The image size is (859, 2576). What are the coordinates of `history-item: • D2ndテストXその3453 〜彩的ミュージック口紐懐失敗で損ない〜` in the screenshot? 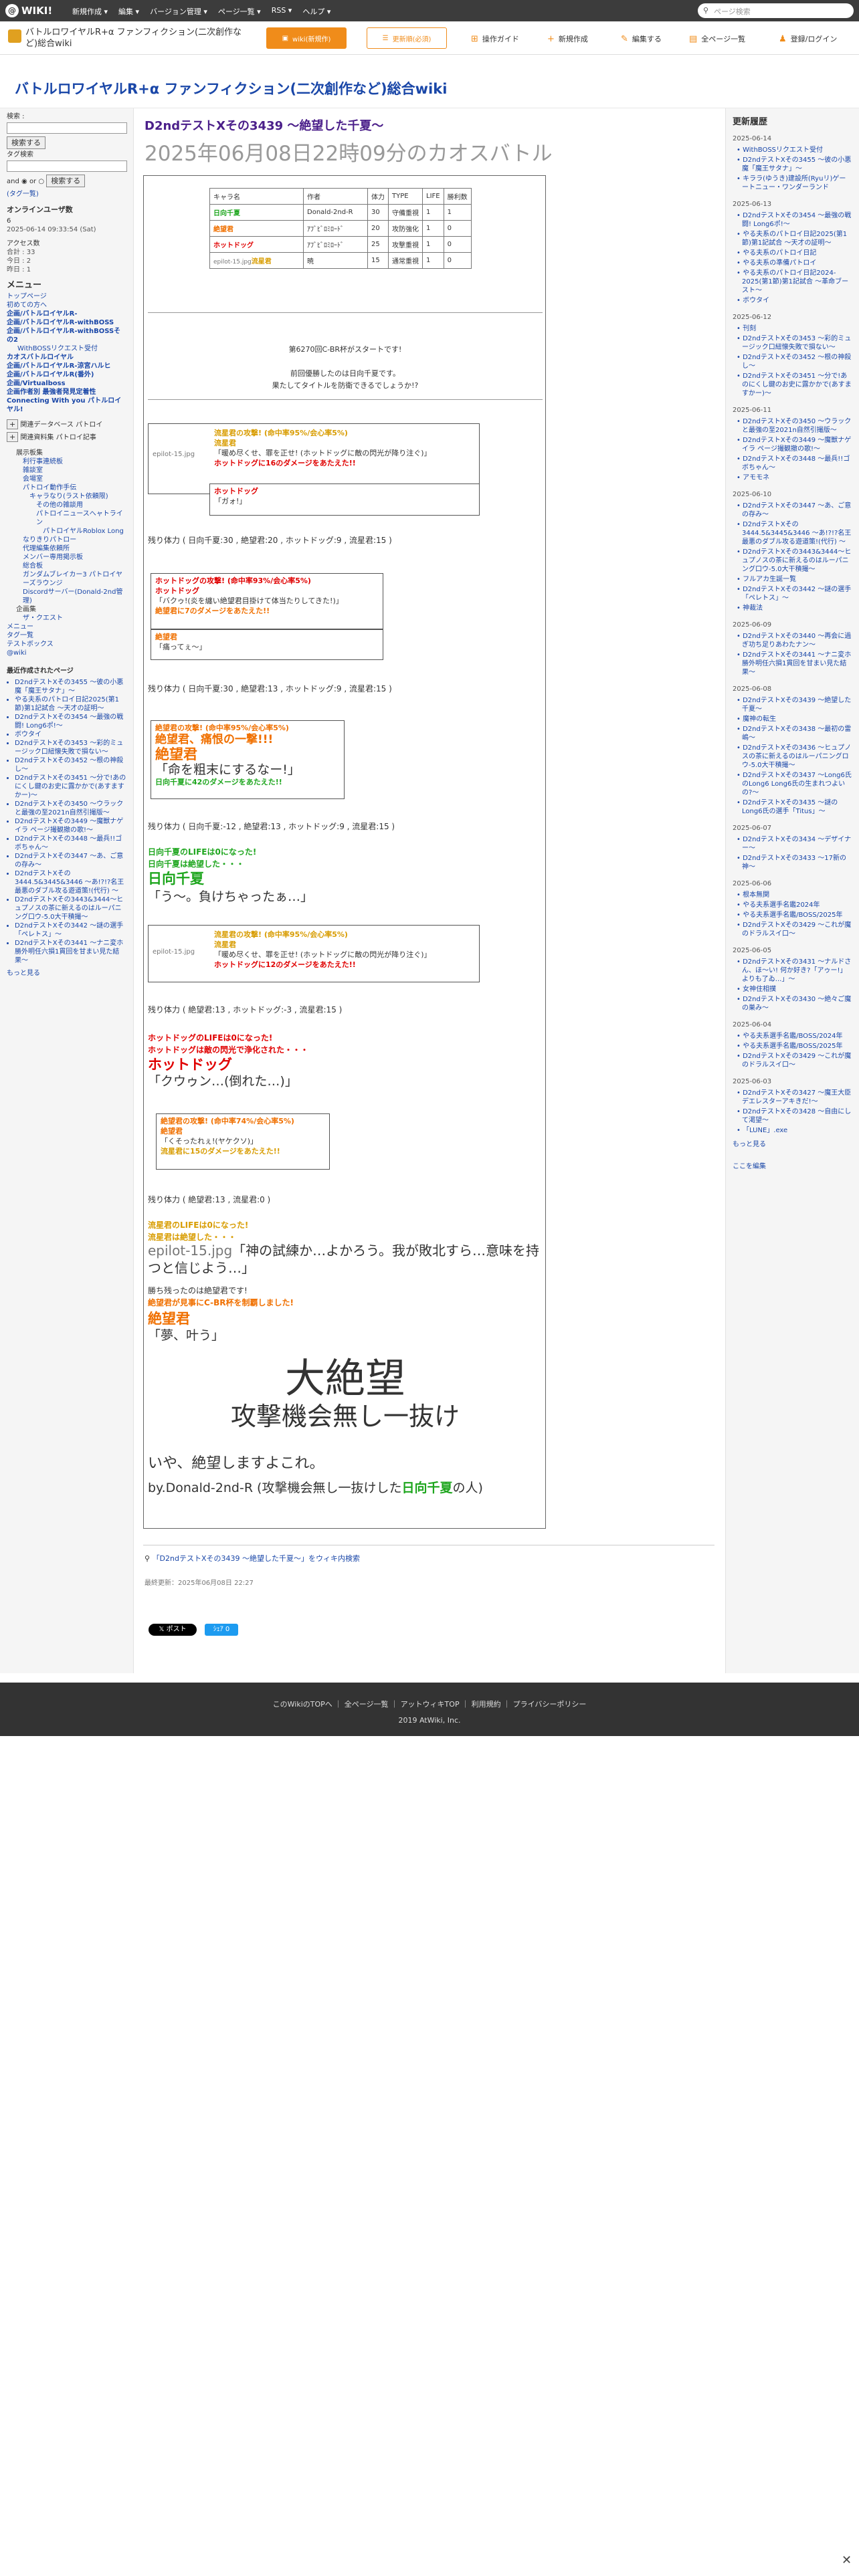 It's located at (792, 343).